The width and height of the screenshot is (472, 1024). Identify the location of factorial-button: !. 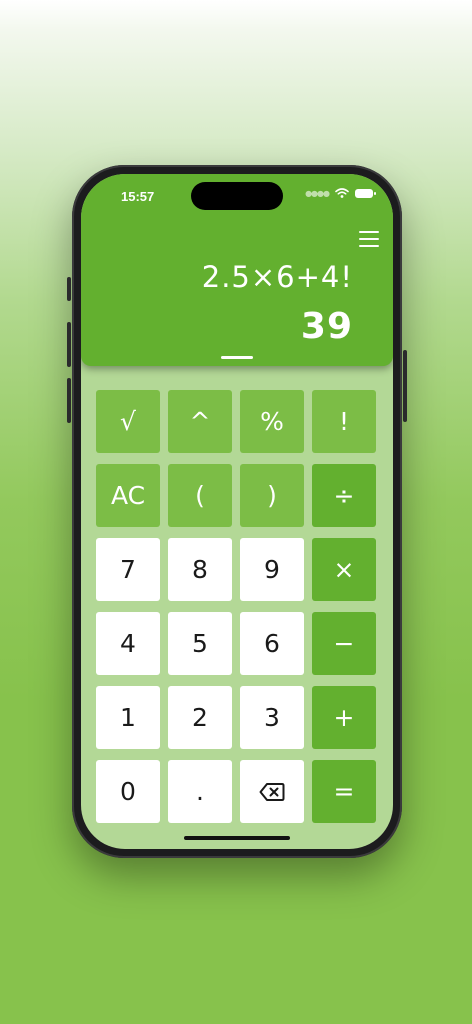
(344, 421).